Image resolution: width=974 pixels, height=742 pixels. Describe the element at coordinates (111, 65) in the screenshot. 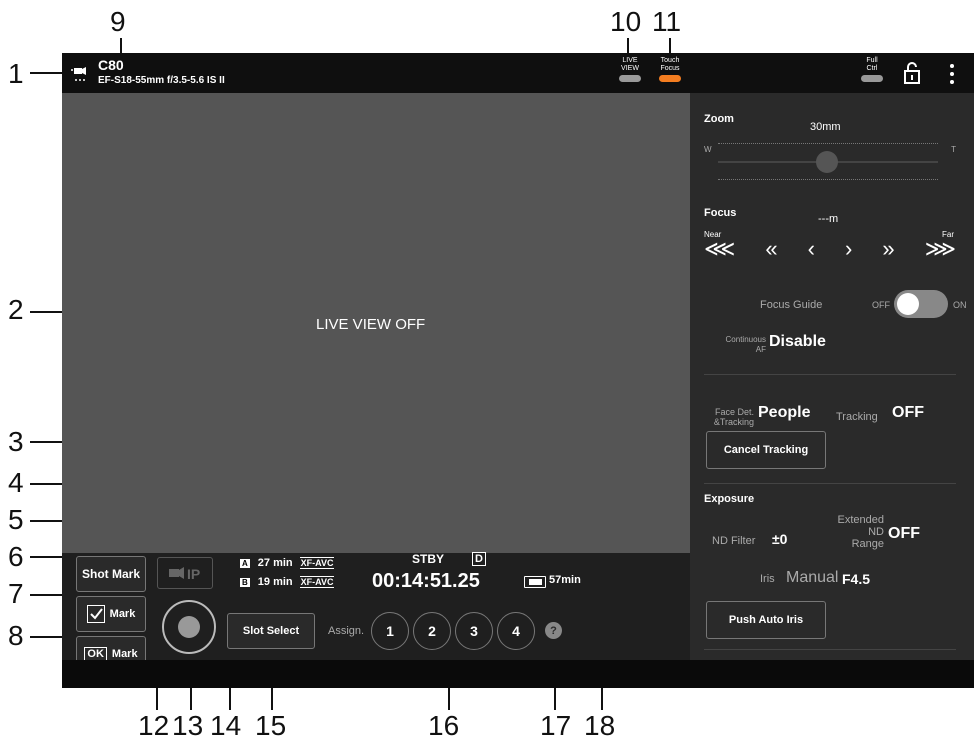

I see `camera-model: C80` at that location.